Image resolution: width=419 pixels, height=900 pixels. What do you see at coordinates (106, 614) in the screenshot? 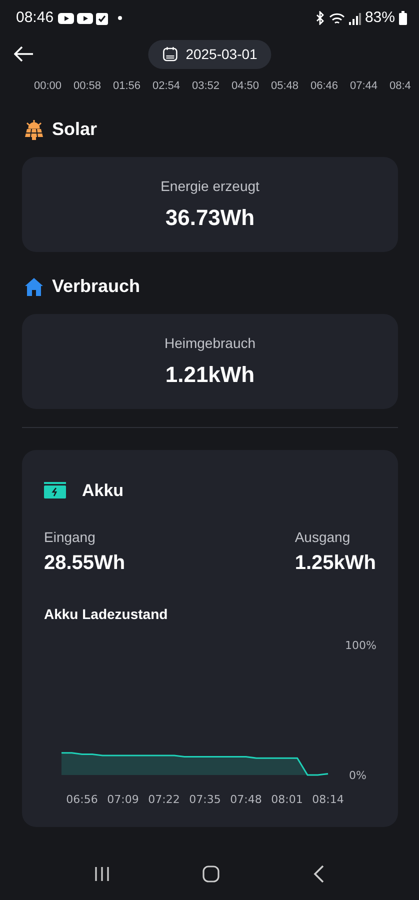
I see `chart-title: Akku Ladezustand` at bounding box center [106, 614].